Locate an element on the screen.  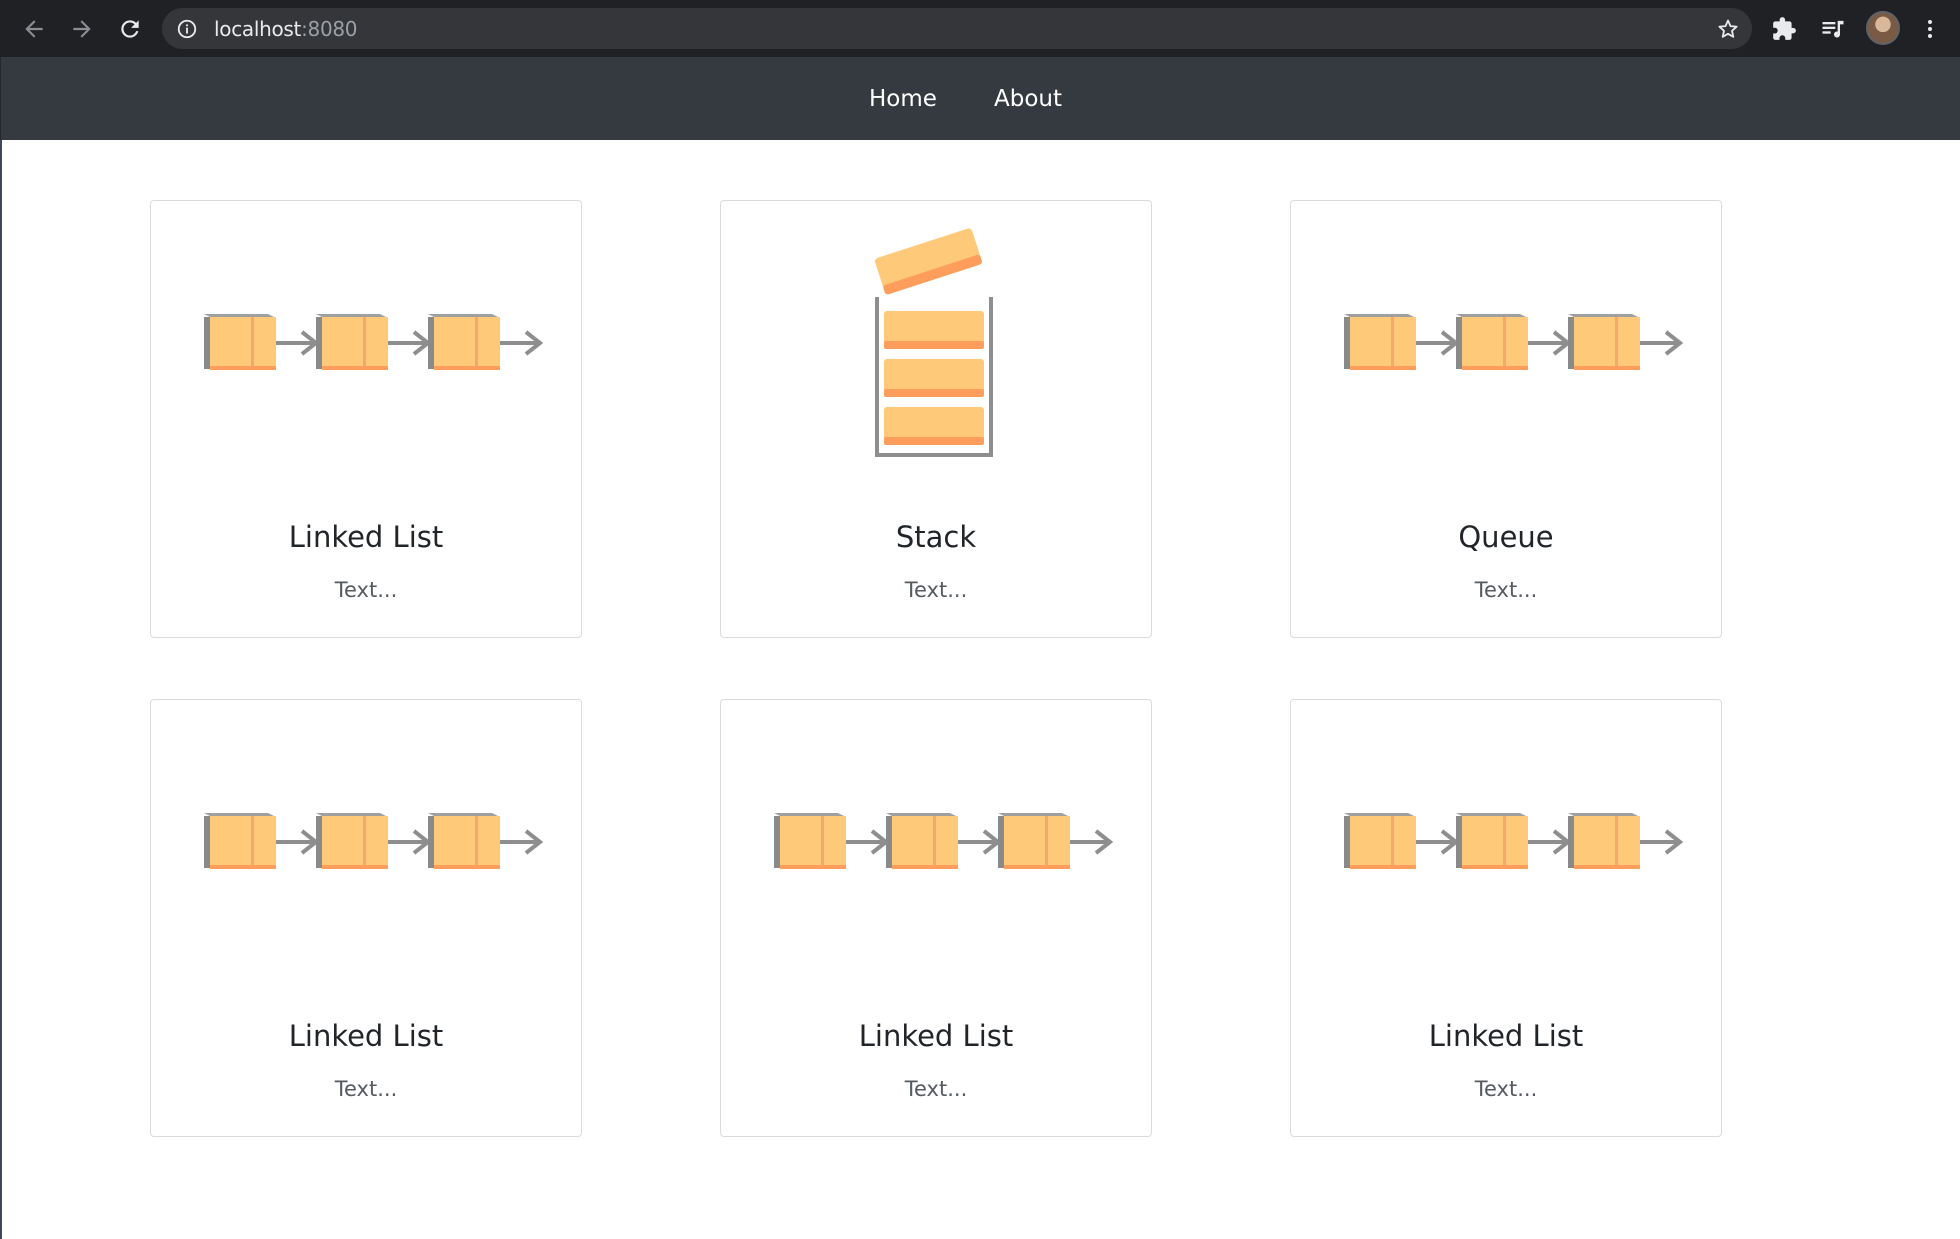
nav-link-about: About is located at coordinates (1028, 99).